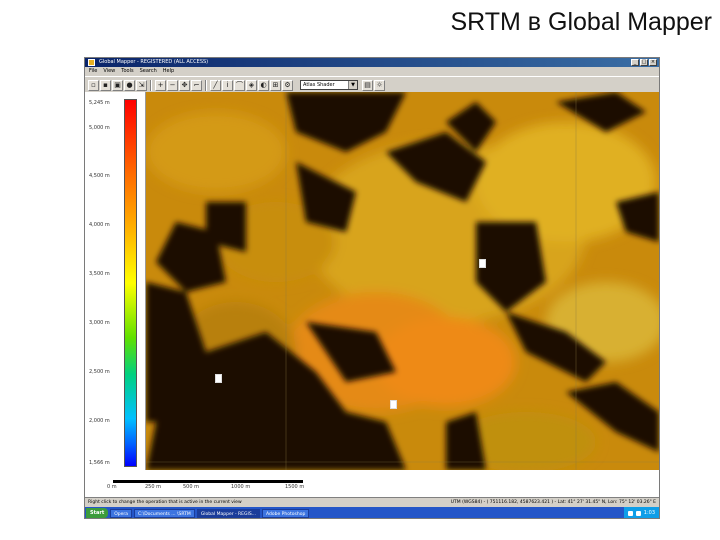 The height and width of the screenshot is (540, 720). I want to click on legend-label: 2,000 m, so click(99, 421).